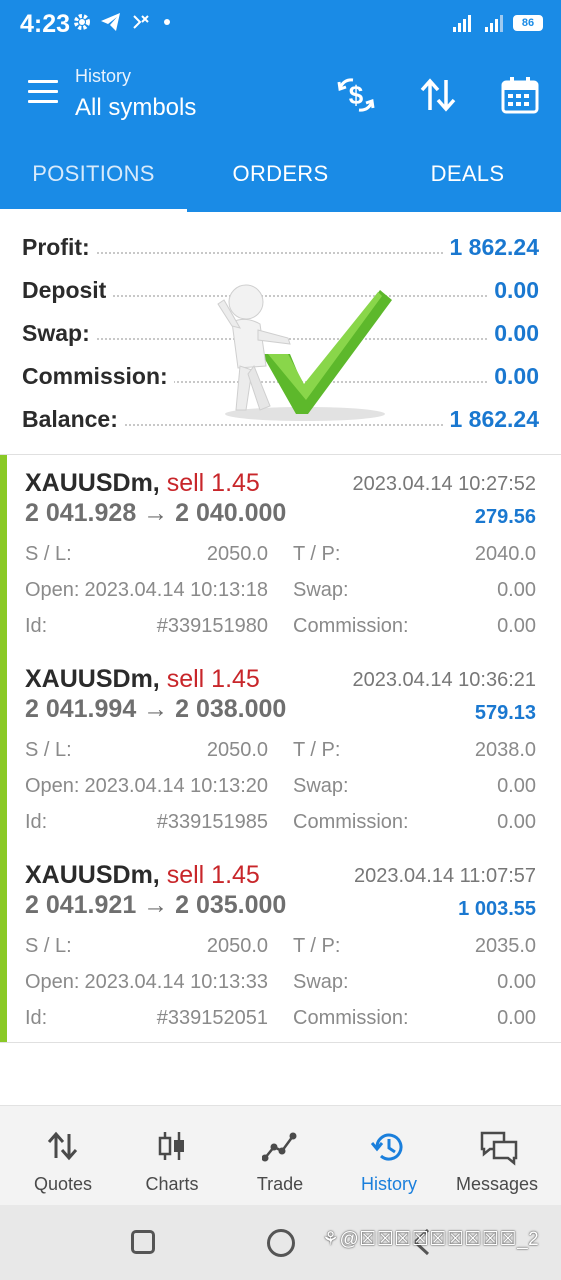  What do you see at coordinates (491, 247) in the screenshot?
I see `summary-value: 1 862.24` at bounding box center [491, 247].